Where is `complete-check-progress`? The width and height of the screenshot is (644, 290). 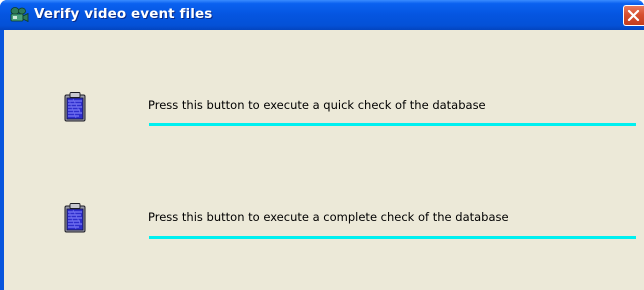
complete-check-progress is located at coordinates (392, 237).